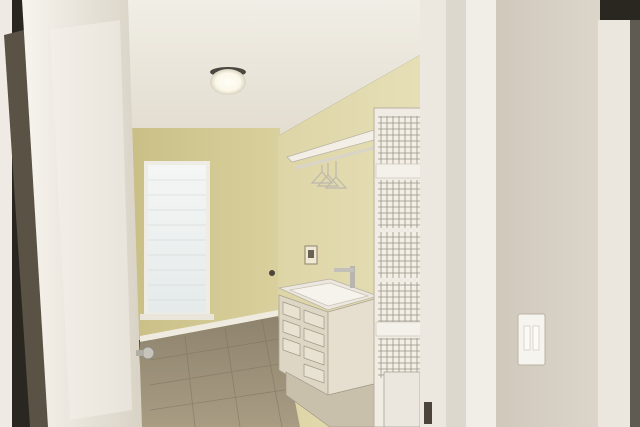  What do you see at coordinates (402, 399) in the screenshot?
I see `laundry-basket` at bounding box center [402, 399].